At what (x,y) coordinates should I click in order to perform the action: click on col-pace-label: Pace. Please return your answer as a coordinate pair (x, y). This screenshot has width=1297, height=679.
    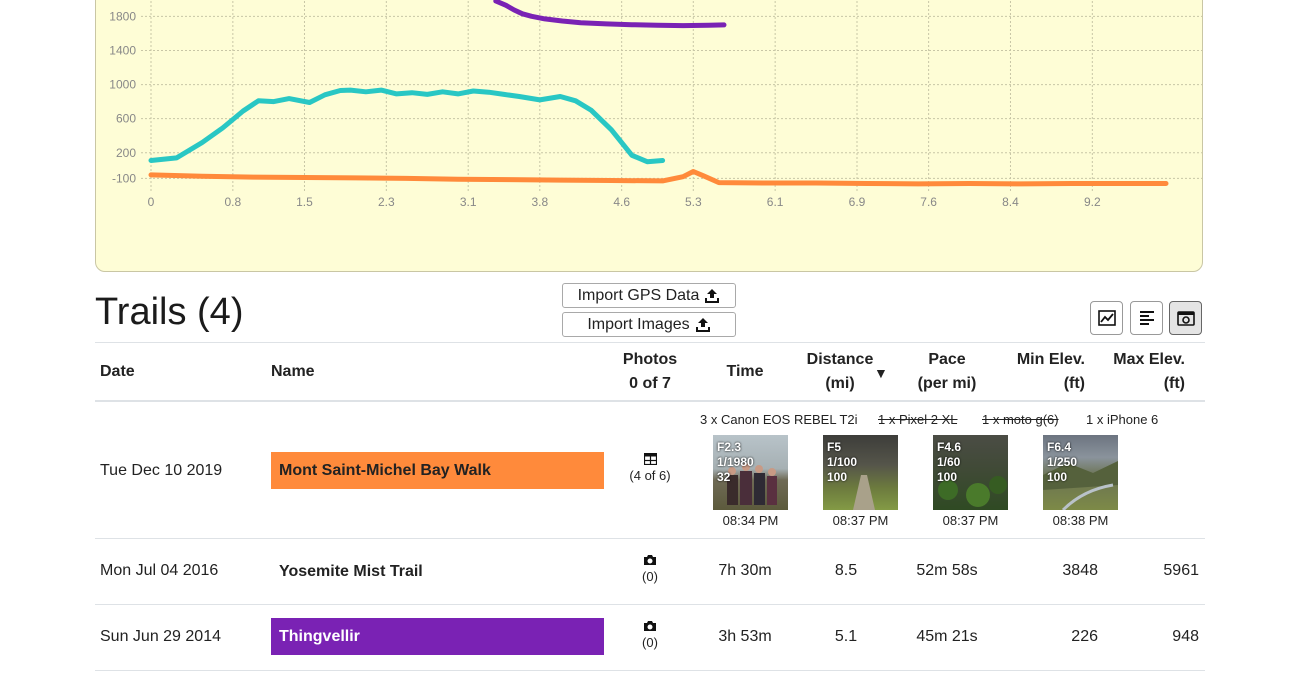
    Looking at the image, I should click on (947, 359).